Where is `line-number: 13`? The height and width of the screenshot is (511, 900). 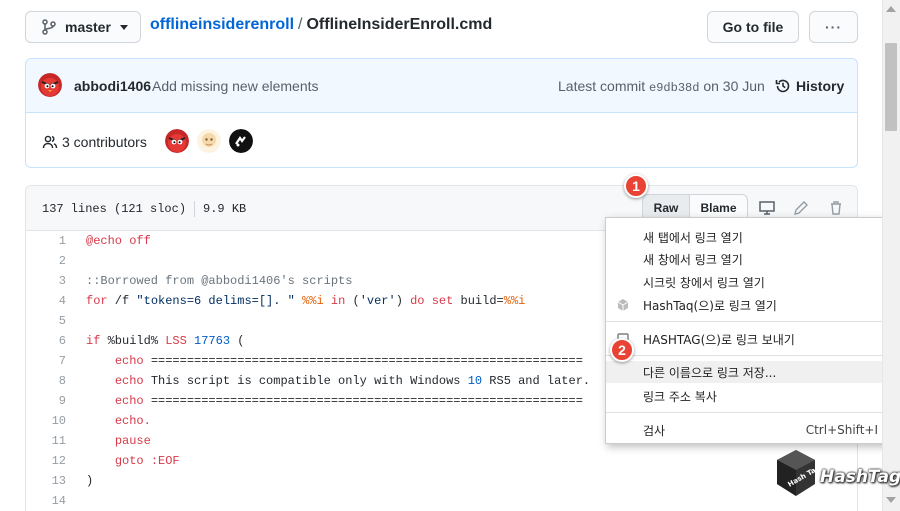 line-number: 13 is located at coordinates (45, 481).